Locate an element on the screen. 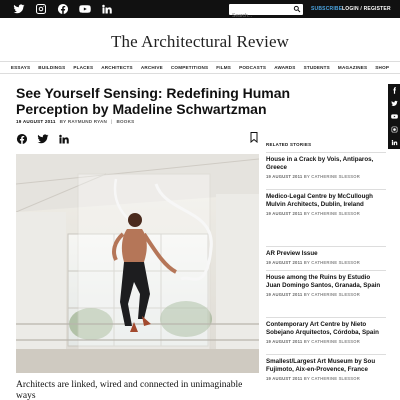 This screenshot has height=400, width=400. nav-item-films: FILMS is located at coordinates (223, 67).